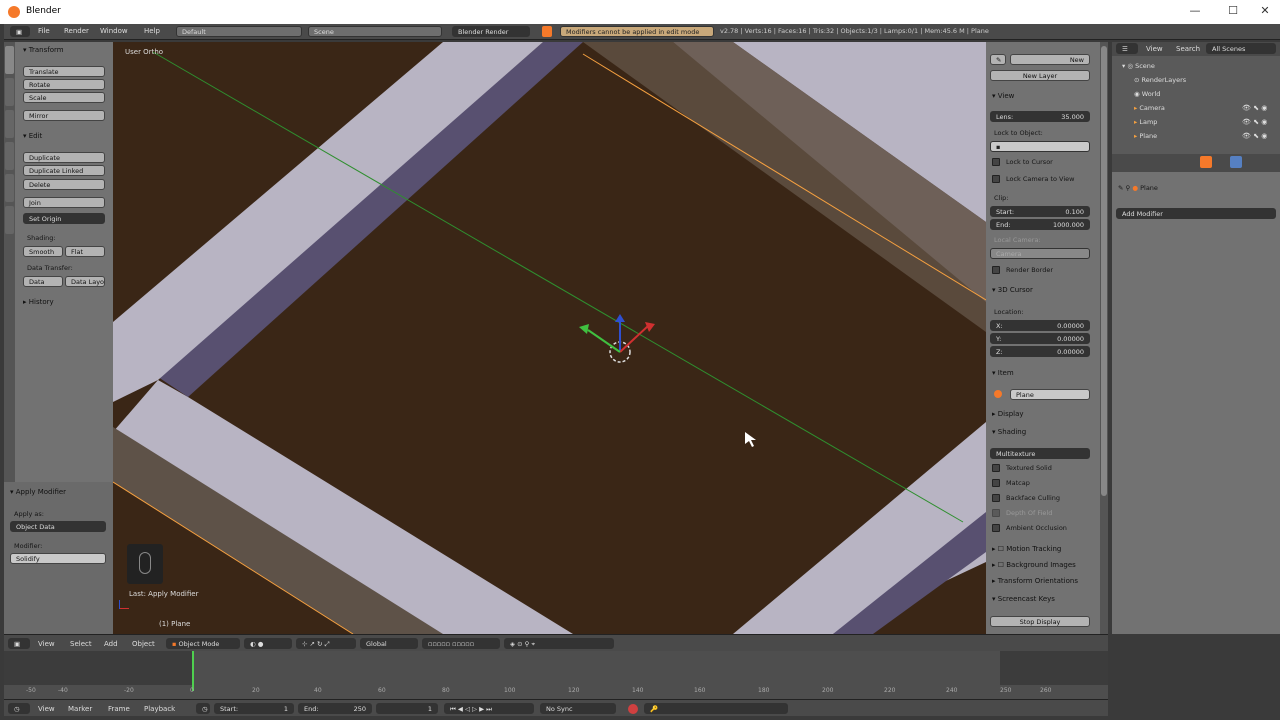  Describe the element at coordinates (46, 644) in the screenshot. I see `3d-view-menu: View` at that location.